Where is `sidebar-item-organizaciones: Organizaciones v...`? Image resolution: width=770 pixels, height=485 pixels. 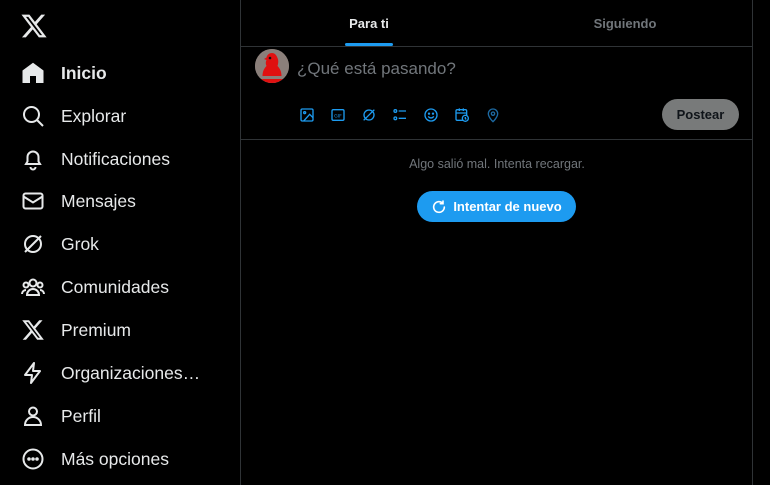
sidebar-item-organizaciones: Organizaciones v... is located at coordinates (122, 373).